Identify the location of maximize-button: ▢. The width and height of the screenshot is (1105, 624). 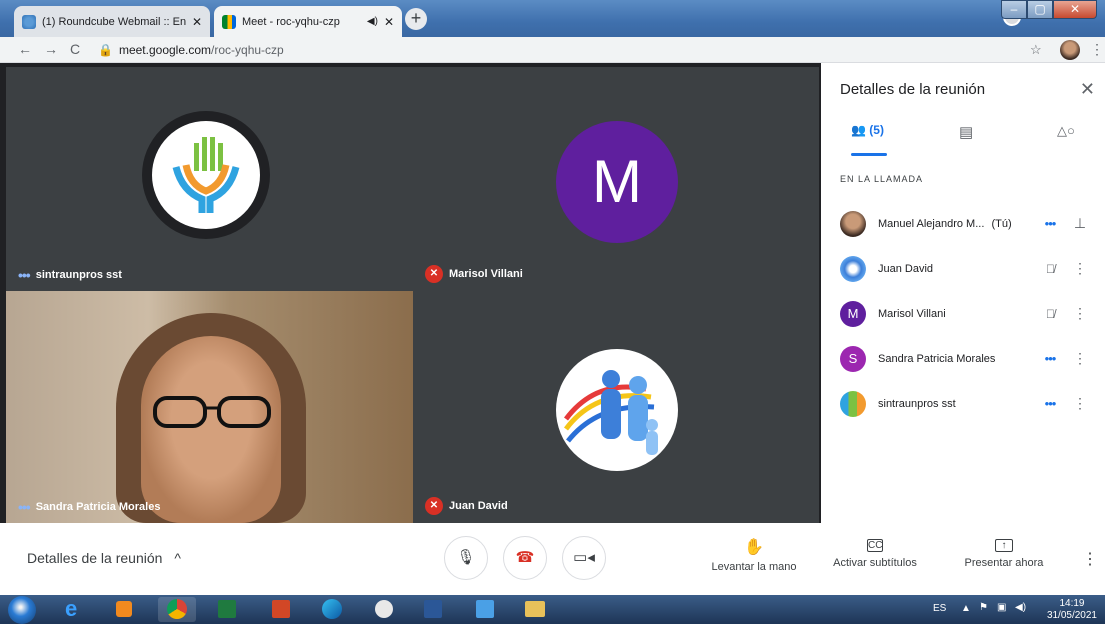
(1040, 9).